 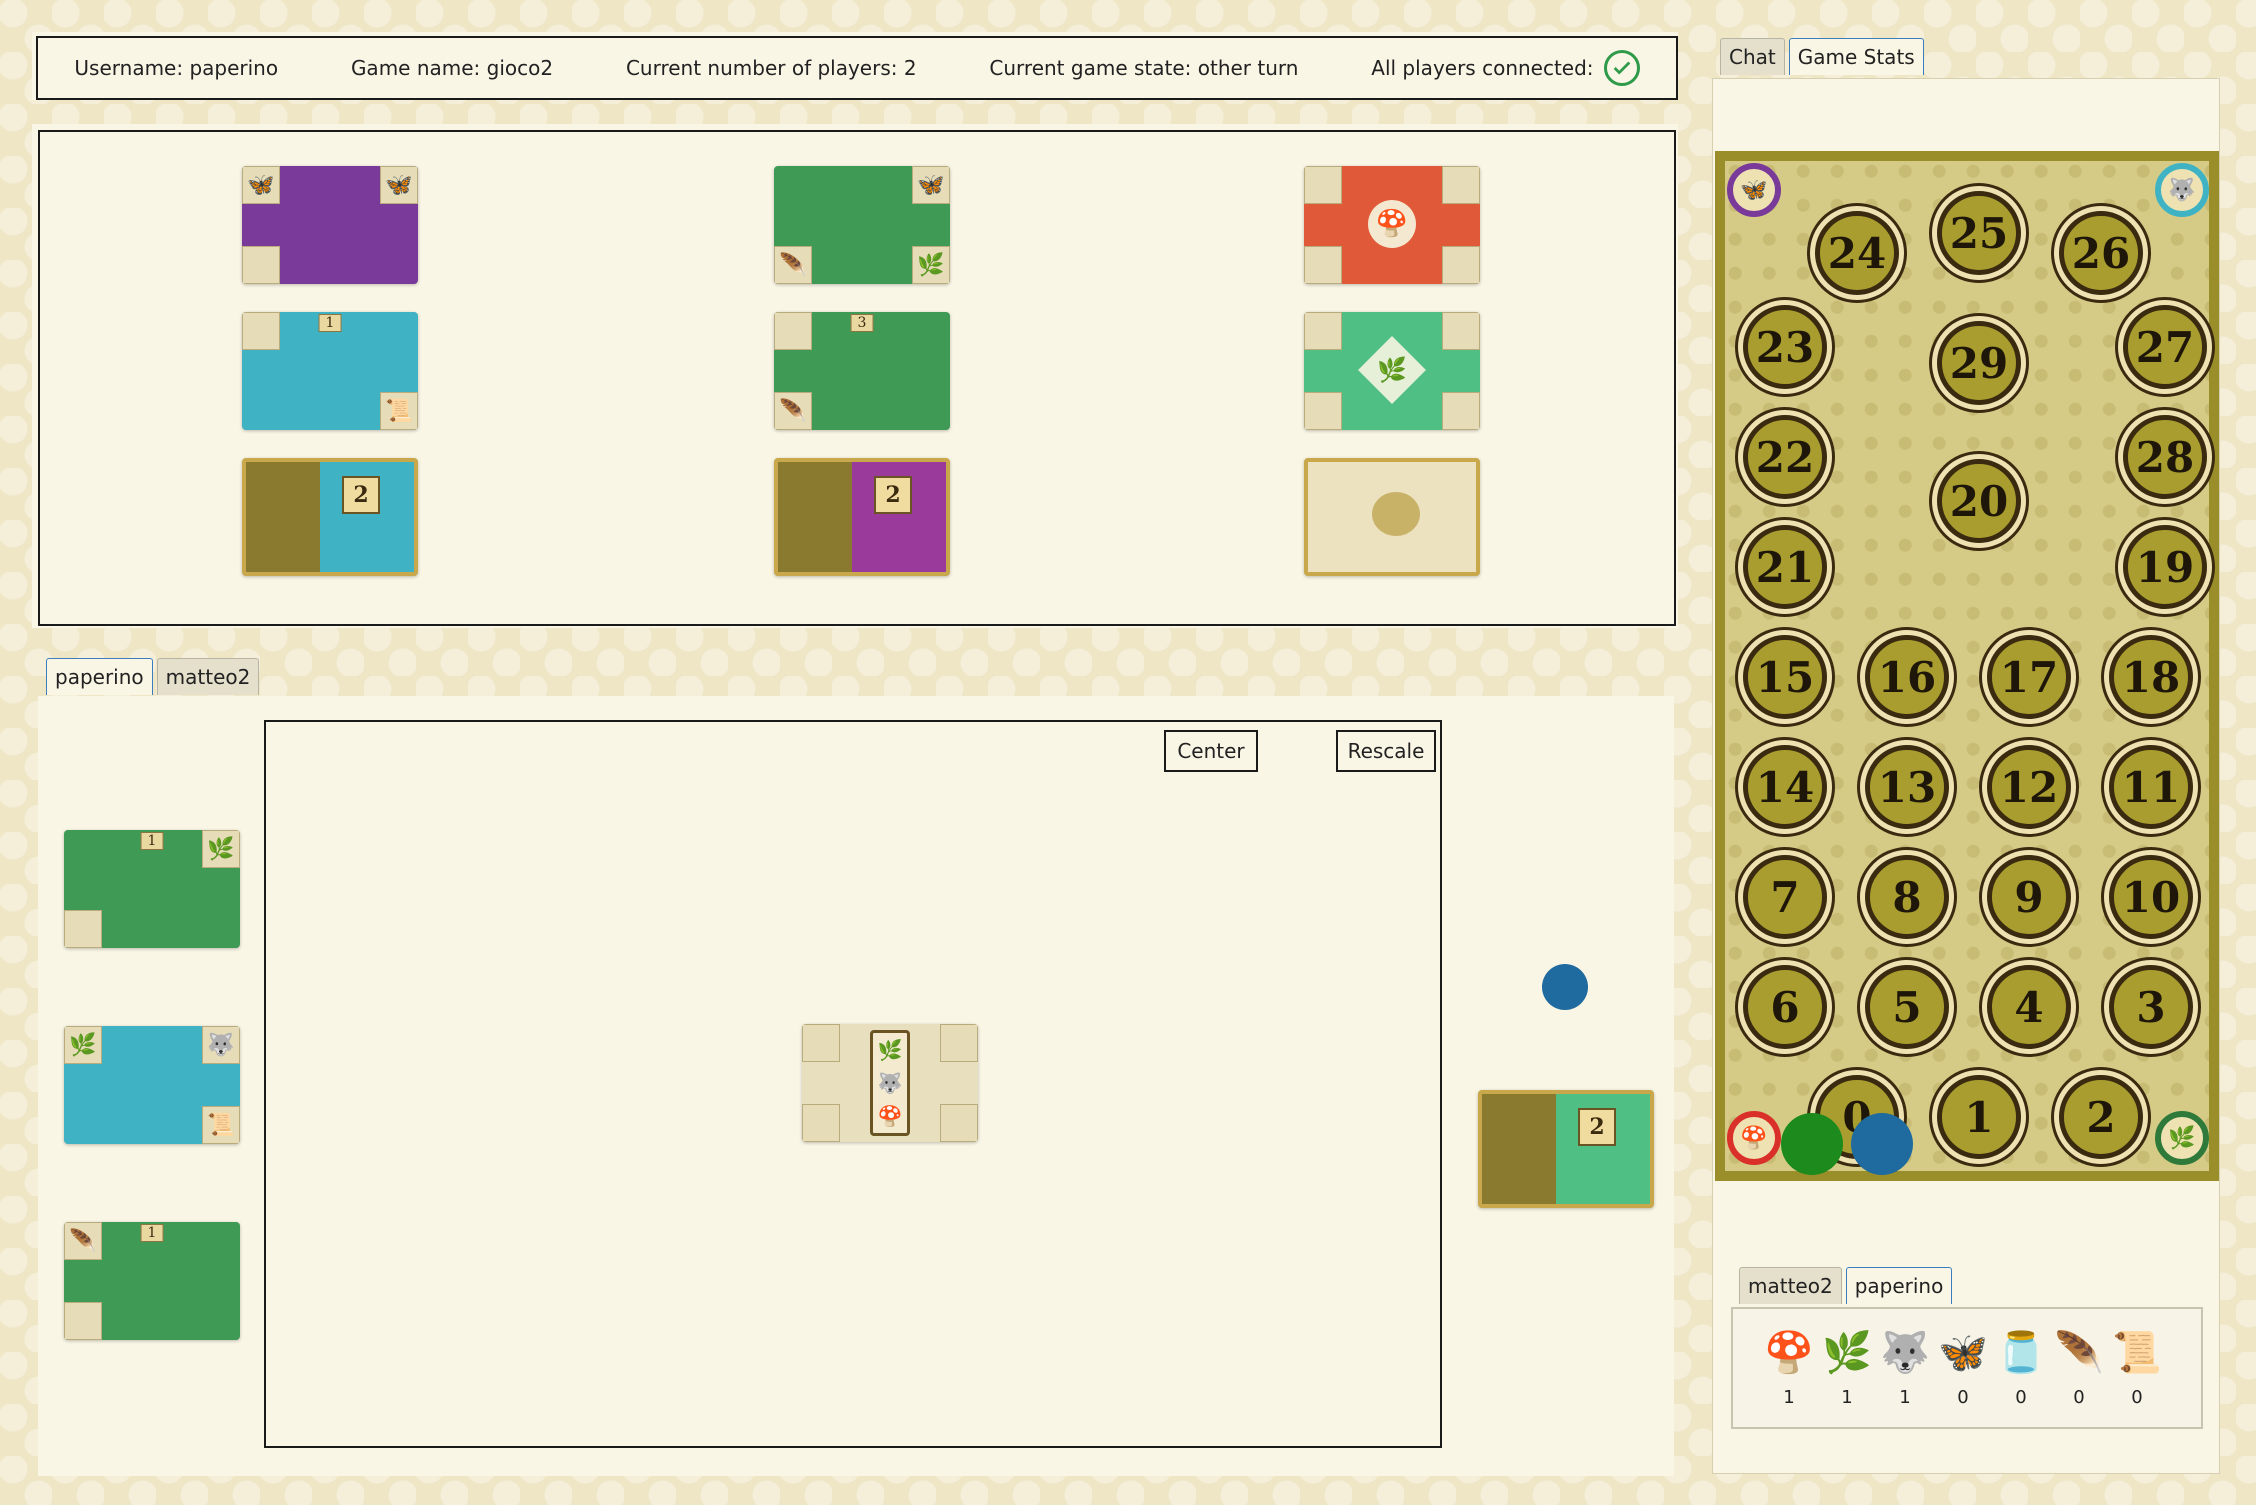 What do you see at coordinates (1847, 1368) in the screenshot?
I see `resource-leaf: 🌿 1` at bounding box center [1847, 1368].